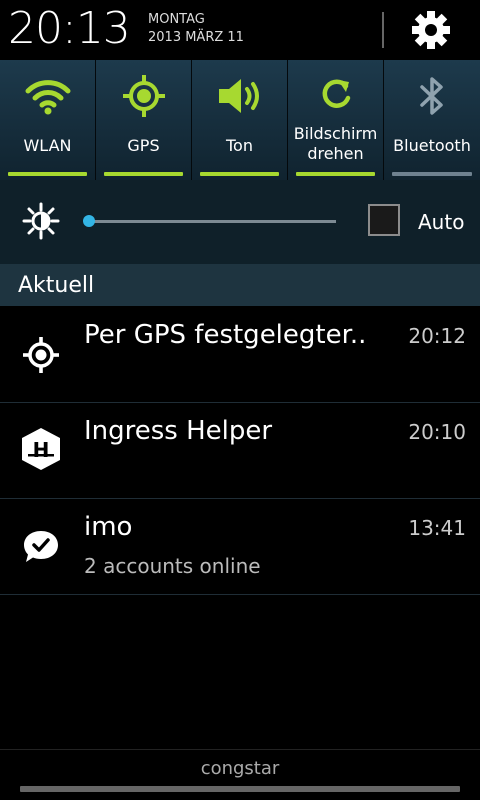 This screenshot has height=800, width=480. I want to click on notification-item-ingress-helper: H Ingress Helper 20:10, so click(240, 450).